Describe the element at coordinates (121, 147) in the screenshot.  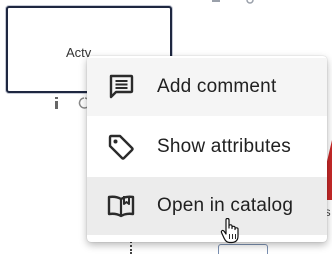
I see `tag-icon` at that location.